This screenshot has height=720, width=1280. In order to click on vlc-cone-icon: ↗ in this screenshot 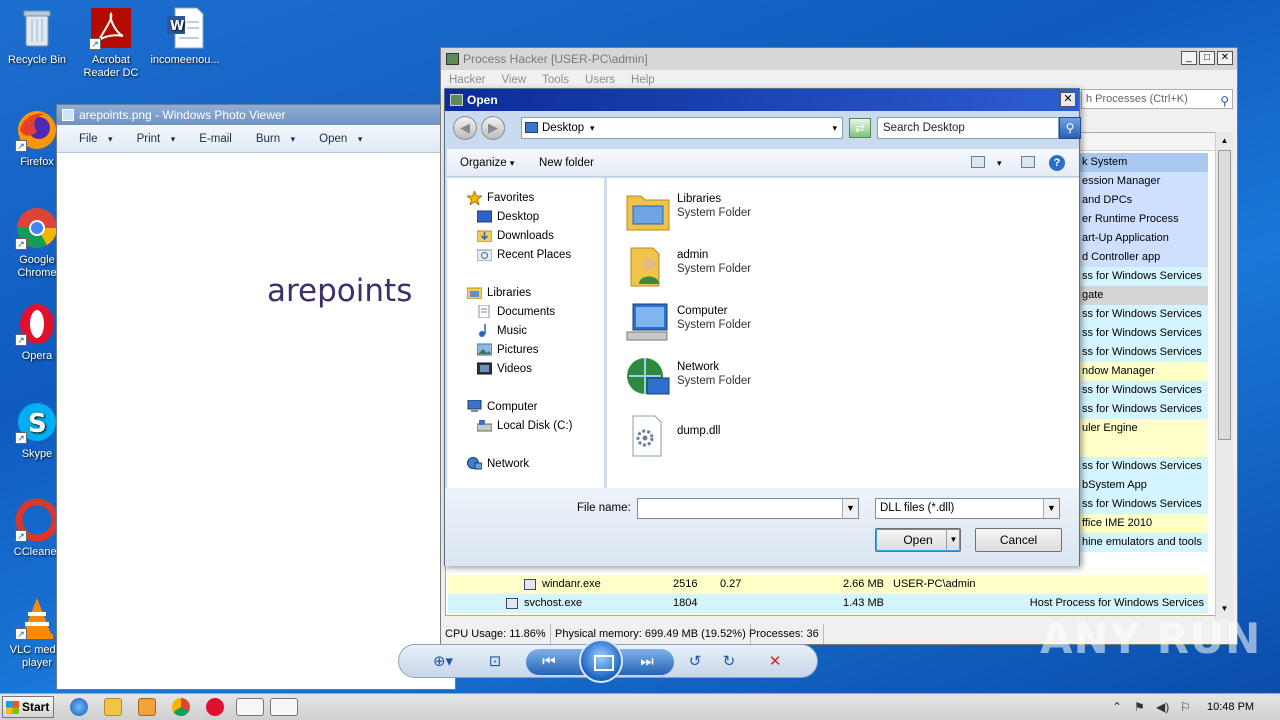, I will do `click(37, 618)`.